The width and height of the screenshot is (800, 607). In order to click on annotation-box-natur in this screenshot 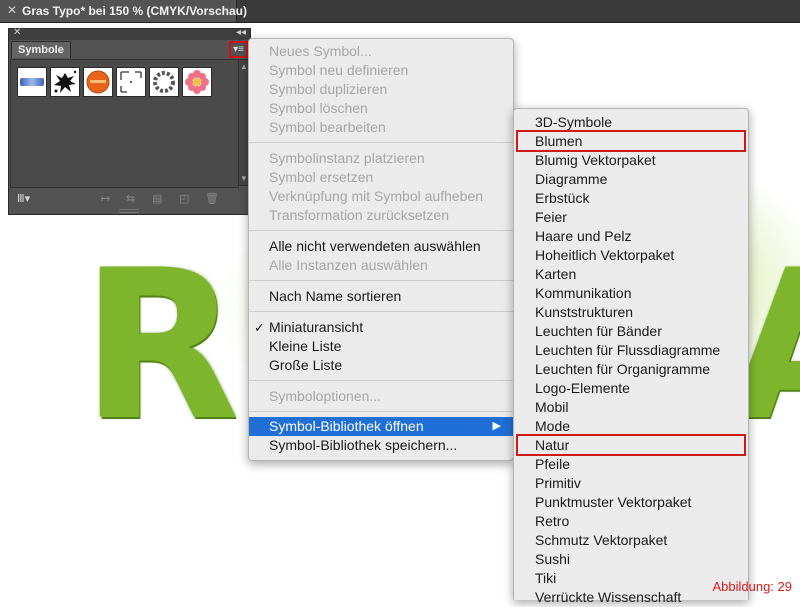, I will do `click(631, 445)`.